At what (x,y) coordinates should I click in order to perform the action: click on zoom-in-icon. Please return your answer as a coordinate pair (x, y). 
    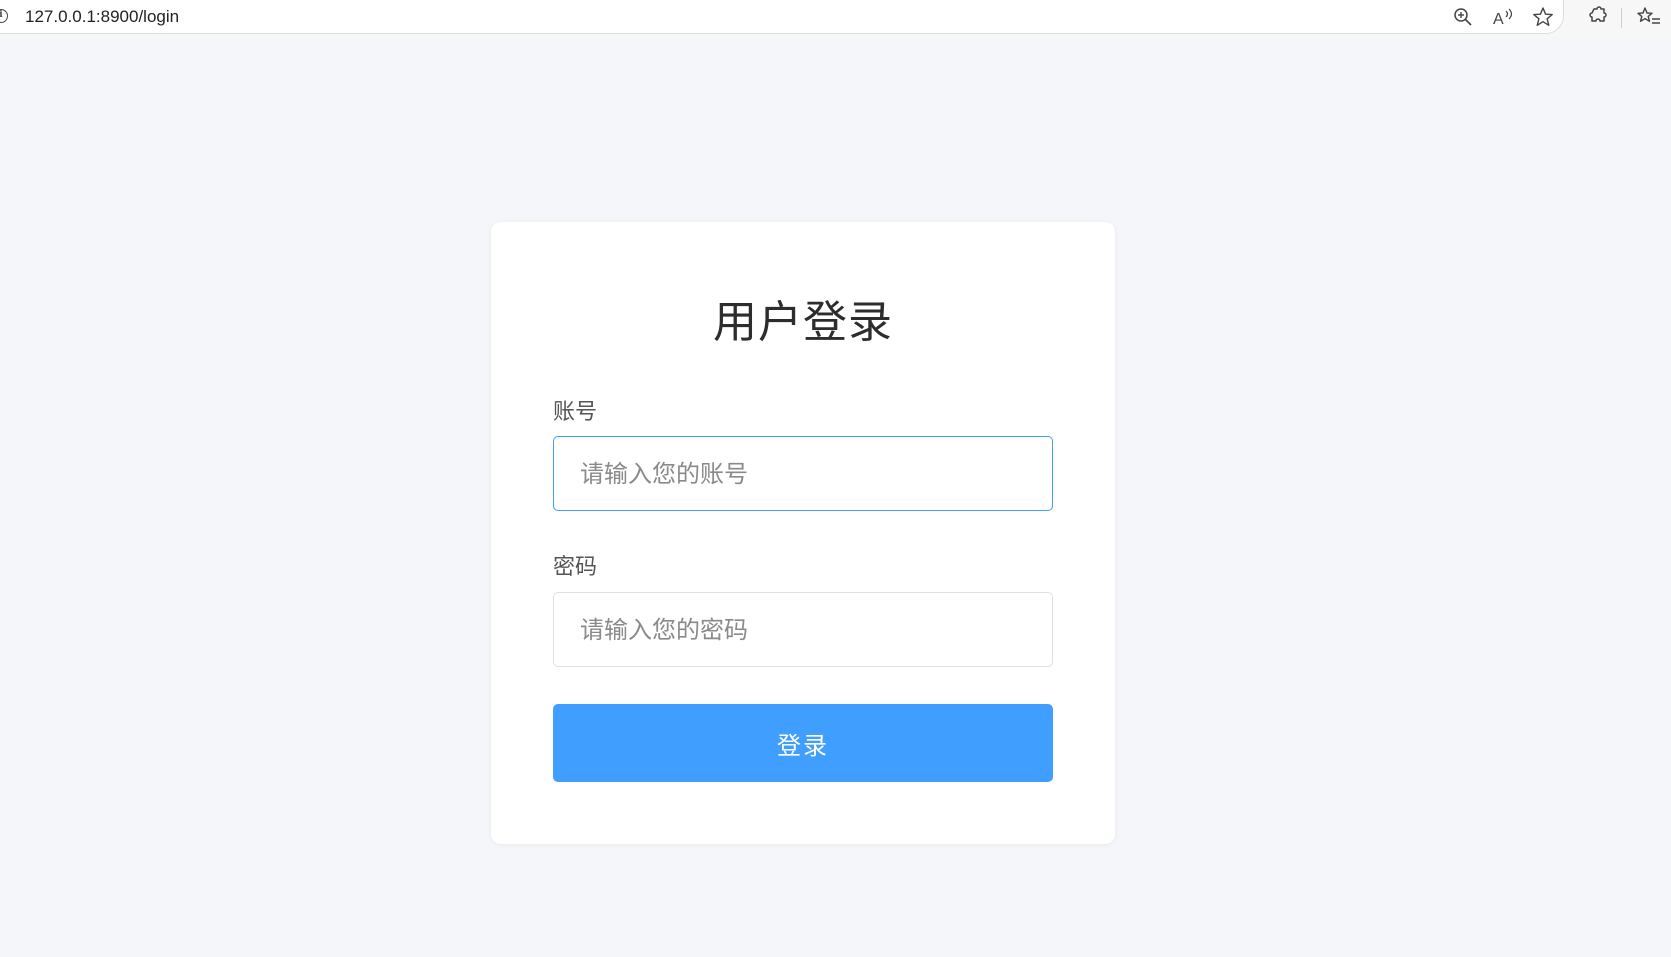
    Looking at the image, I should click on (1463, 17).